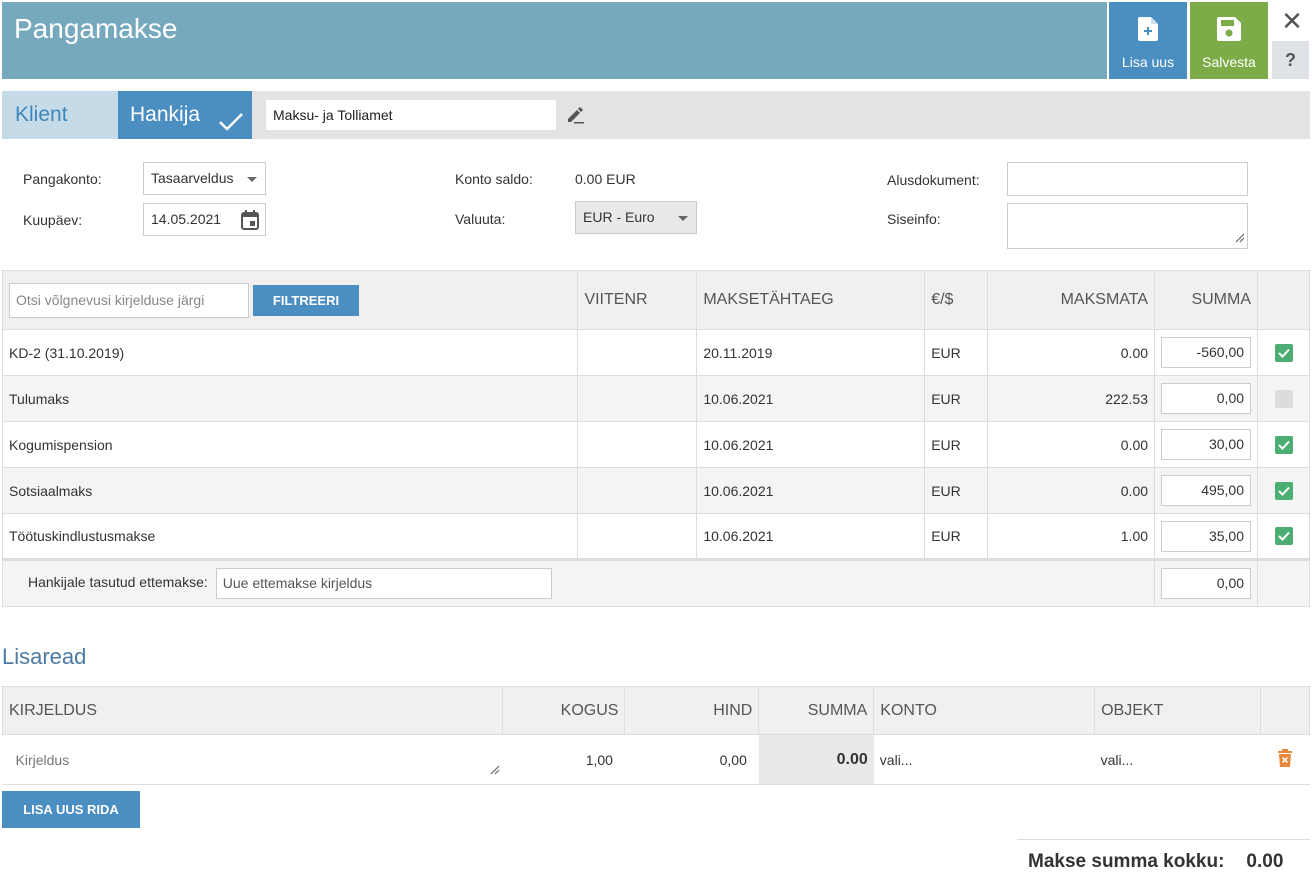 Image resolution: width=1313 pixels, height=894 pixels. What do you see at coordinates (185, 115) in the screenshot?
I see `tab-supplier: Hankija` at bounding box center [185, 115].